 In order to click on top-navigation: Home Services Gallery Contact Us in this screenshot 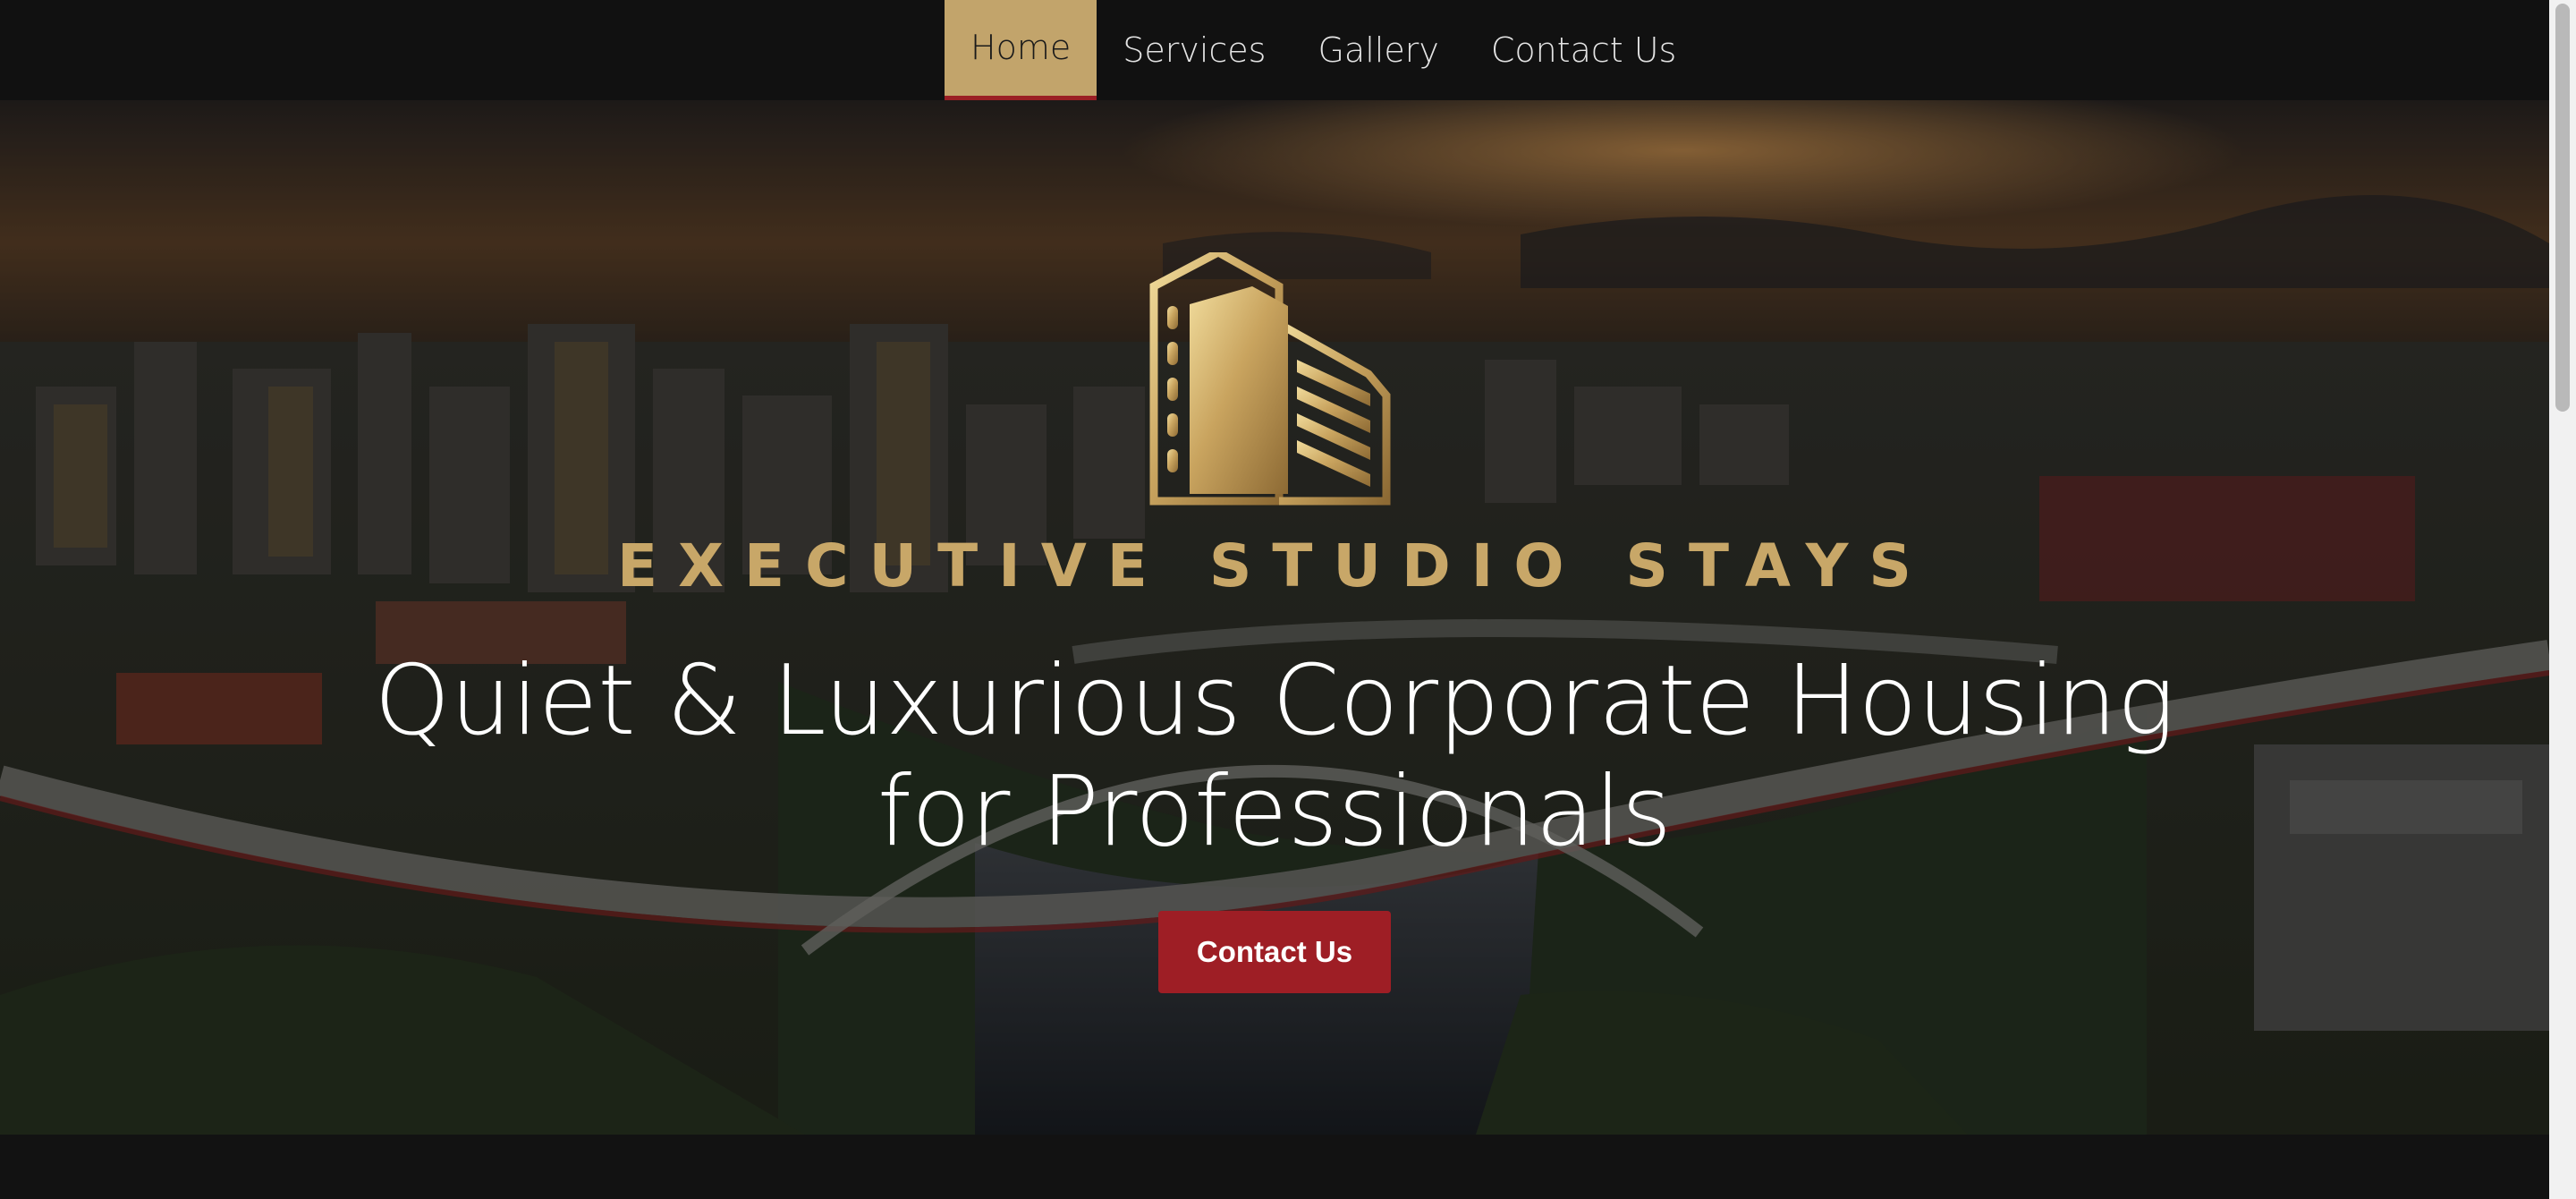, I will do `click(1274, 50)`.